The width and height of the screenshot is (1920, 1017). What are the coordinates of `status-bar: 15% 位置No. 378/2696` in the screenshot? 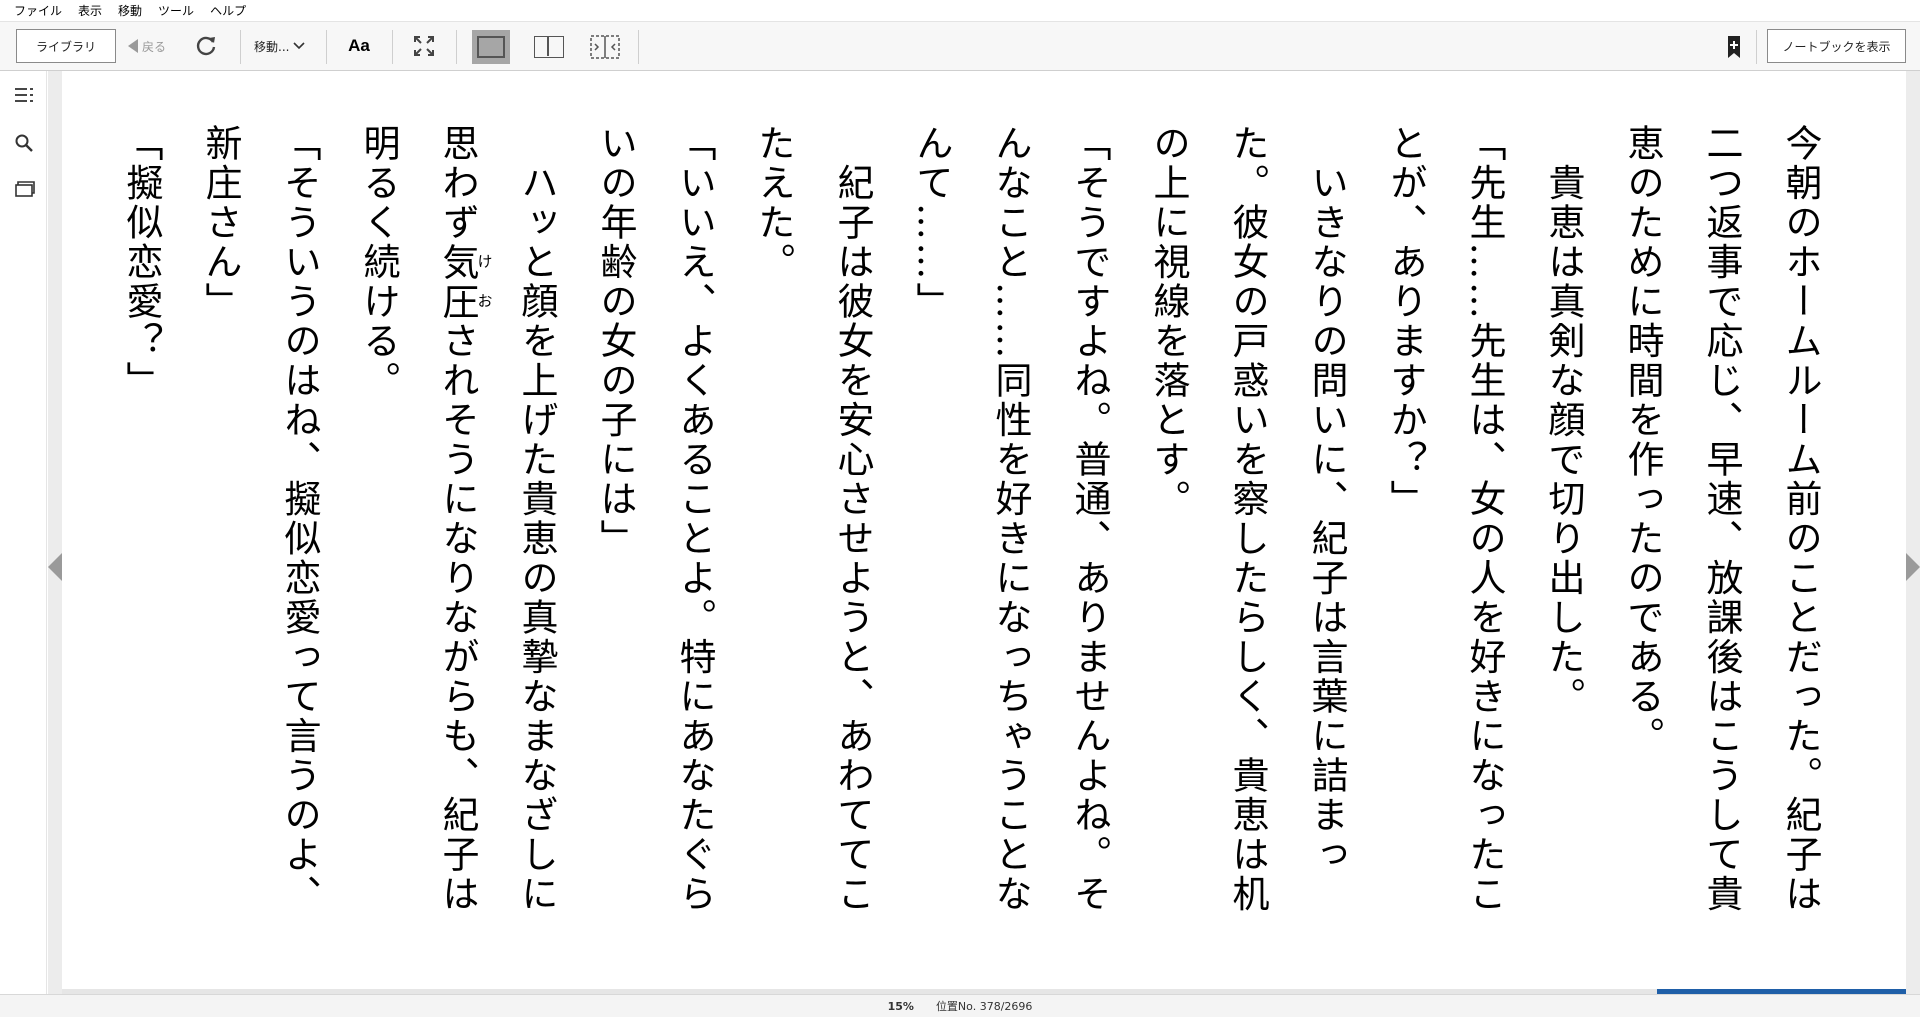 It's located at (960, 1005).